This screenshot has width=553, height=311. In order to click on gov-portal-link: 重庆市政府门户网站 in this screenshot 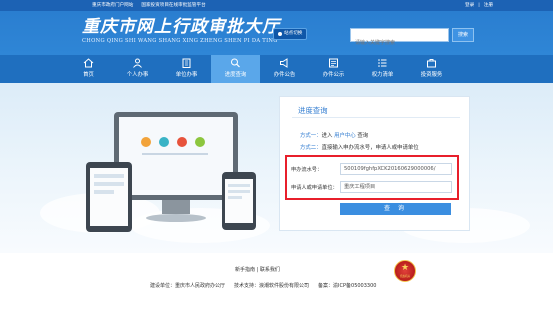, I will do `click(112, 5)`.